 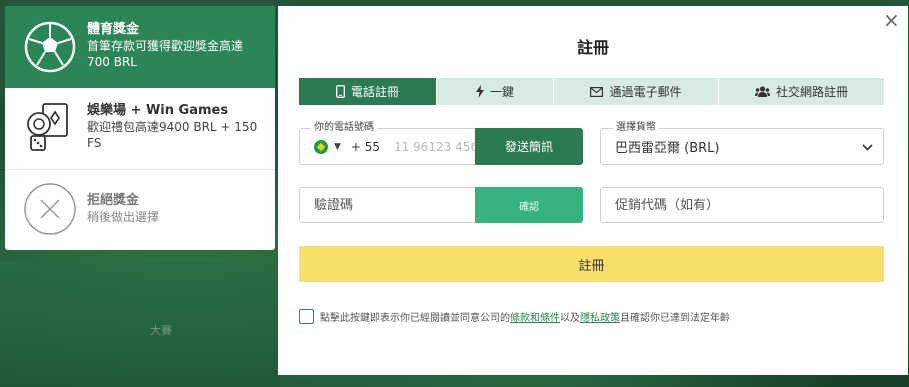 What do you see at coordinates (337, 147) in the screenshot?
I see `chevron-down-icon: ▼` at bounding box center [337, 147].